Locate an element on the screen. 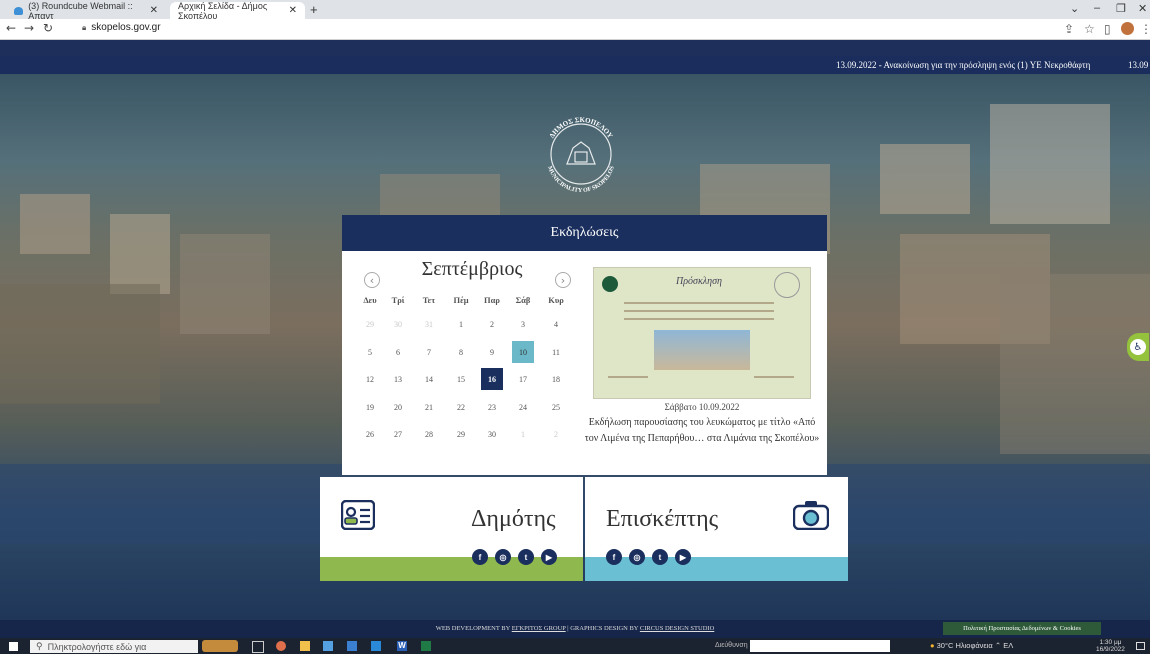  excel-app-icon is located at coordinates (426, 646).